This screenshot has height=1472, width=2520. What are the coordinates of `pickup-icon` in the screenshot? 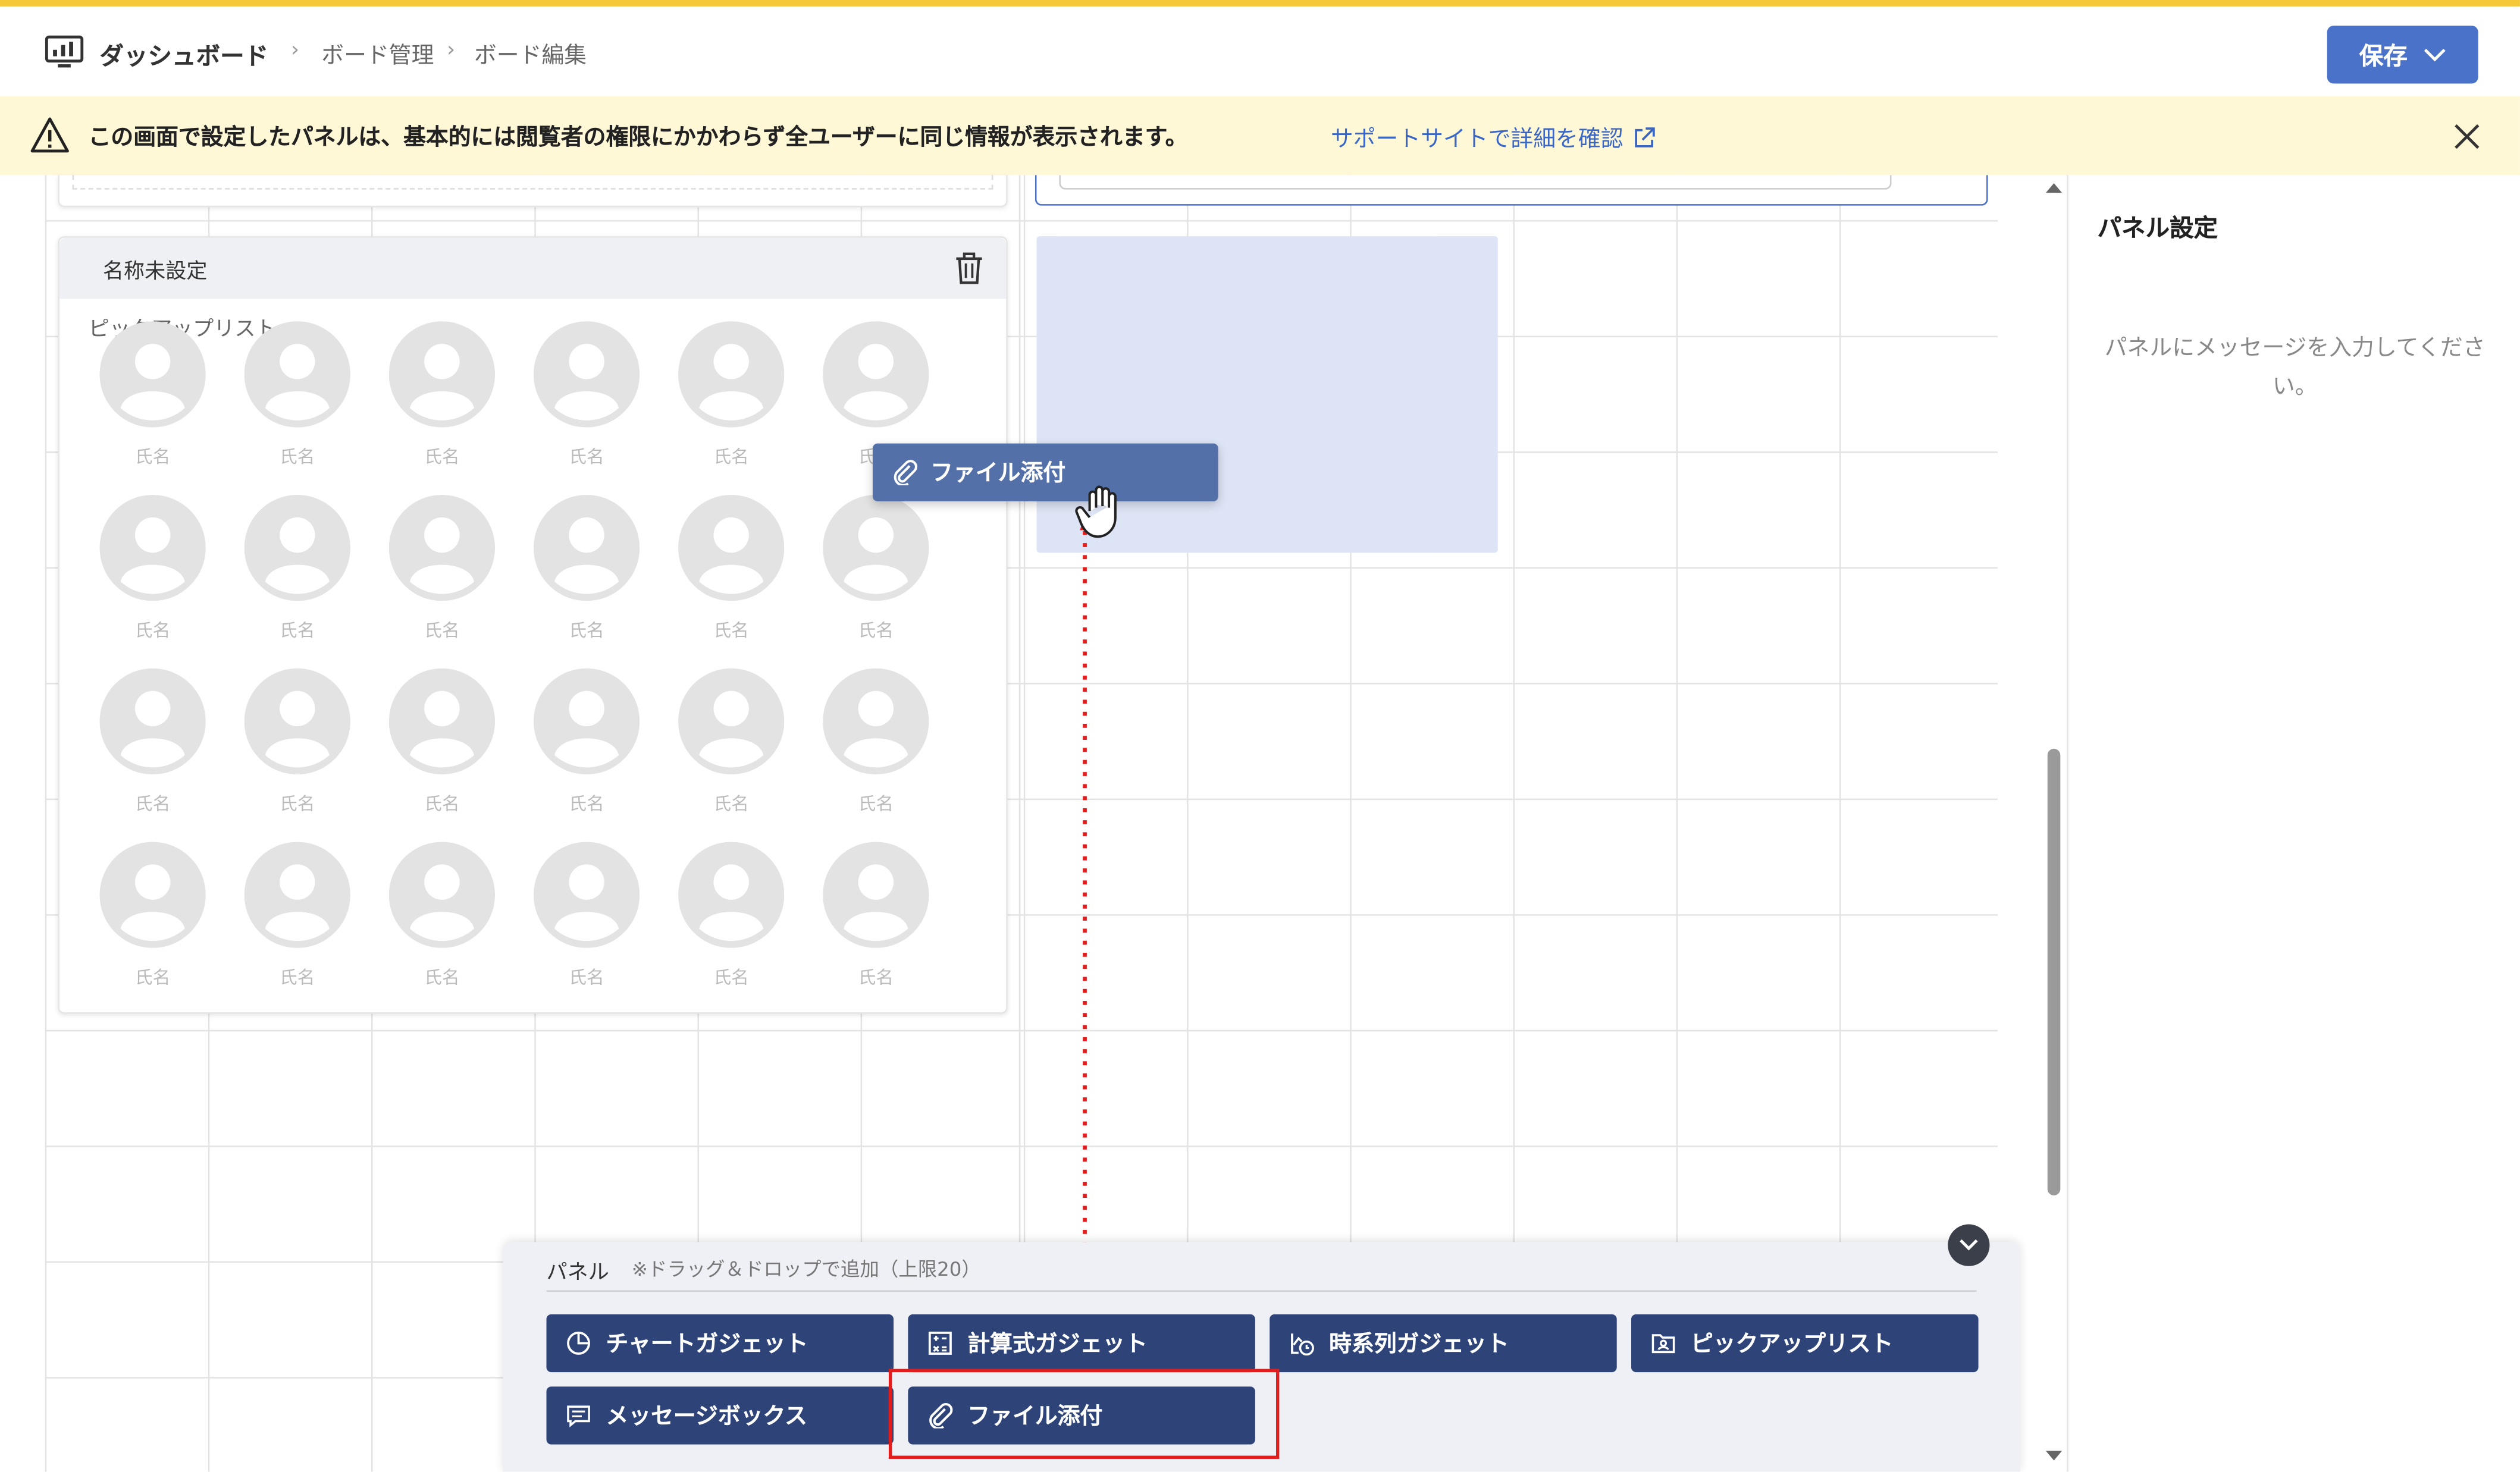 It's located at (1663, 1344).